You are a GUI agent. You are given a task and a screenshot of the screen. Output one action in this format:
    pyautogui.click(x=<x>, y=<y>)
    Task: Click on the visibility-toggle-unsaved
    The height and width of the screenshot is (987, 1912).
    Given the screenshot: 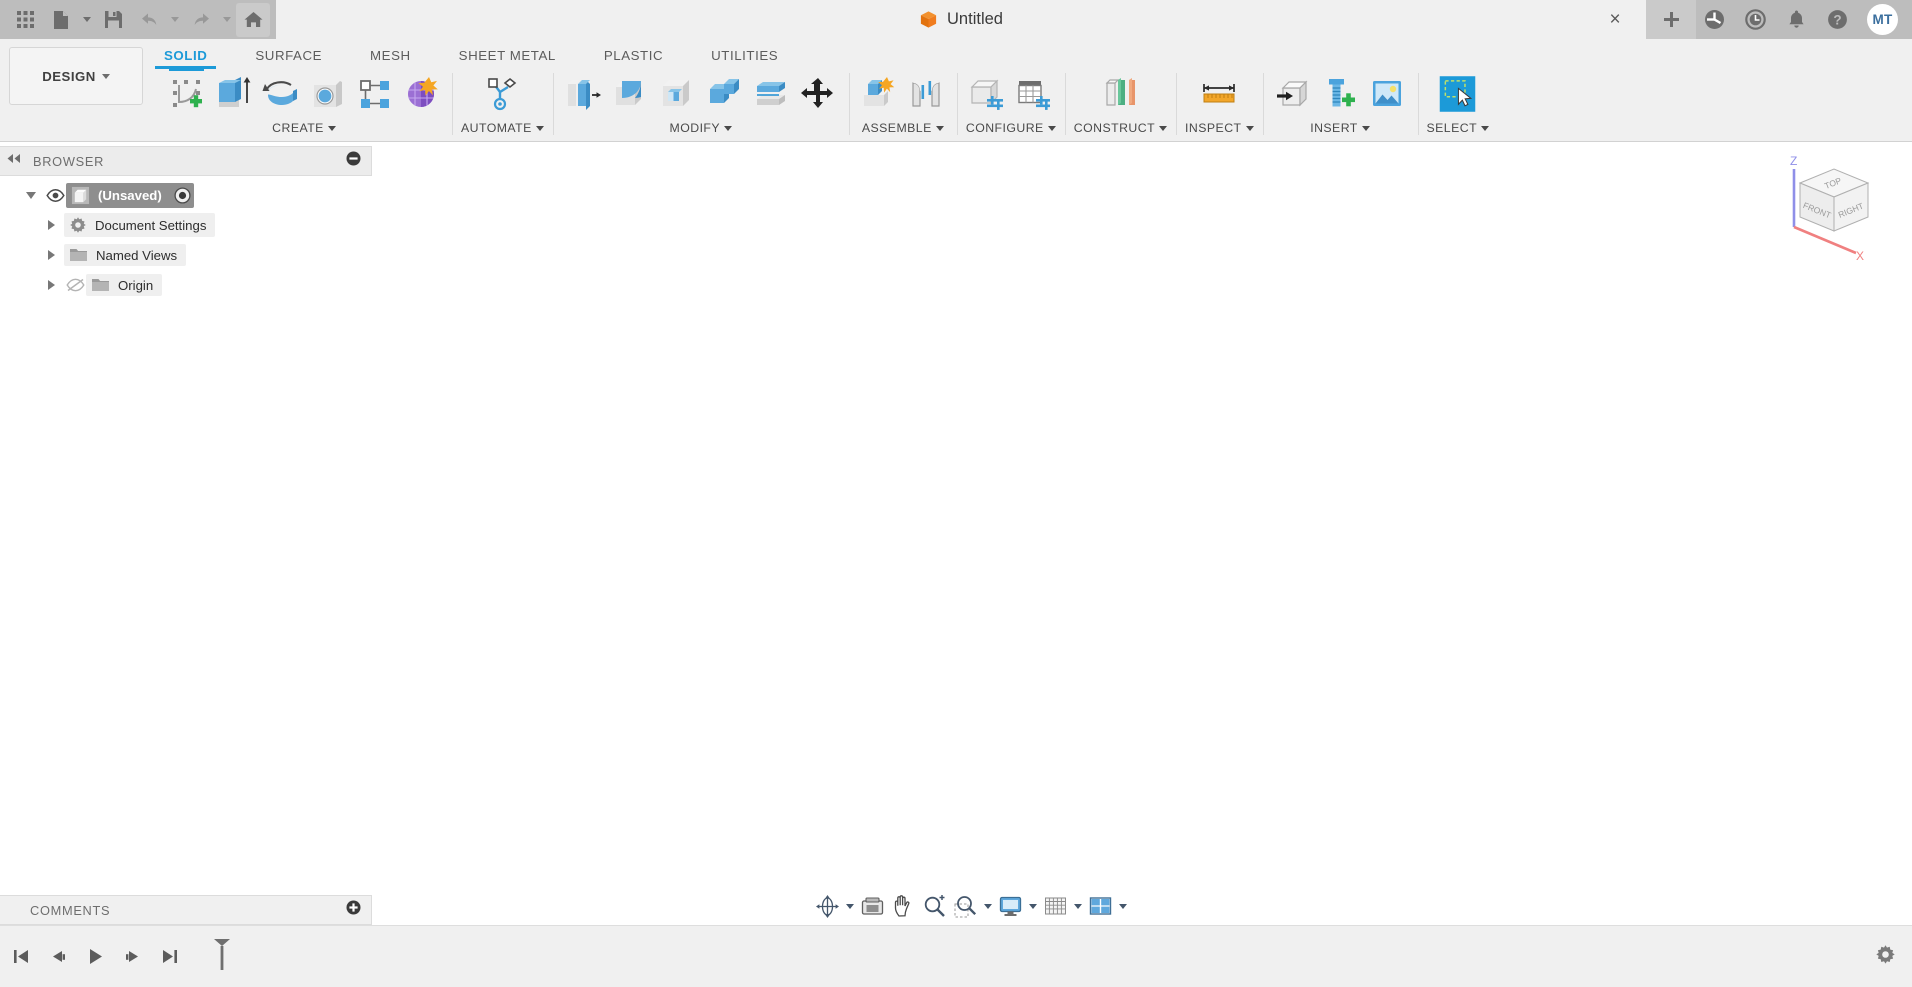 What is the action you would take?
    pyautogui.click(x=55, y=195)
    